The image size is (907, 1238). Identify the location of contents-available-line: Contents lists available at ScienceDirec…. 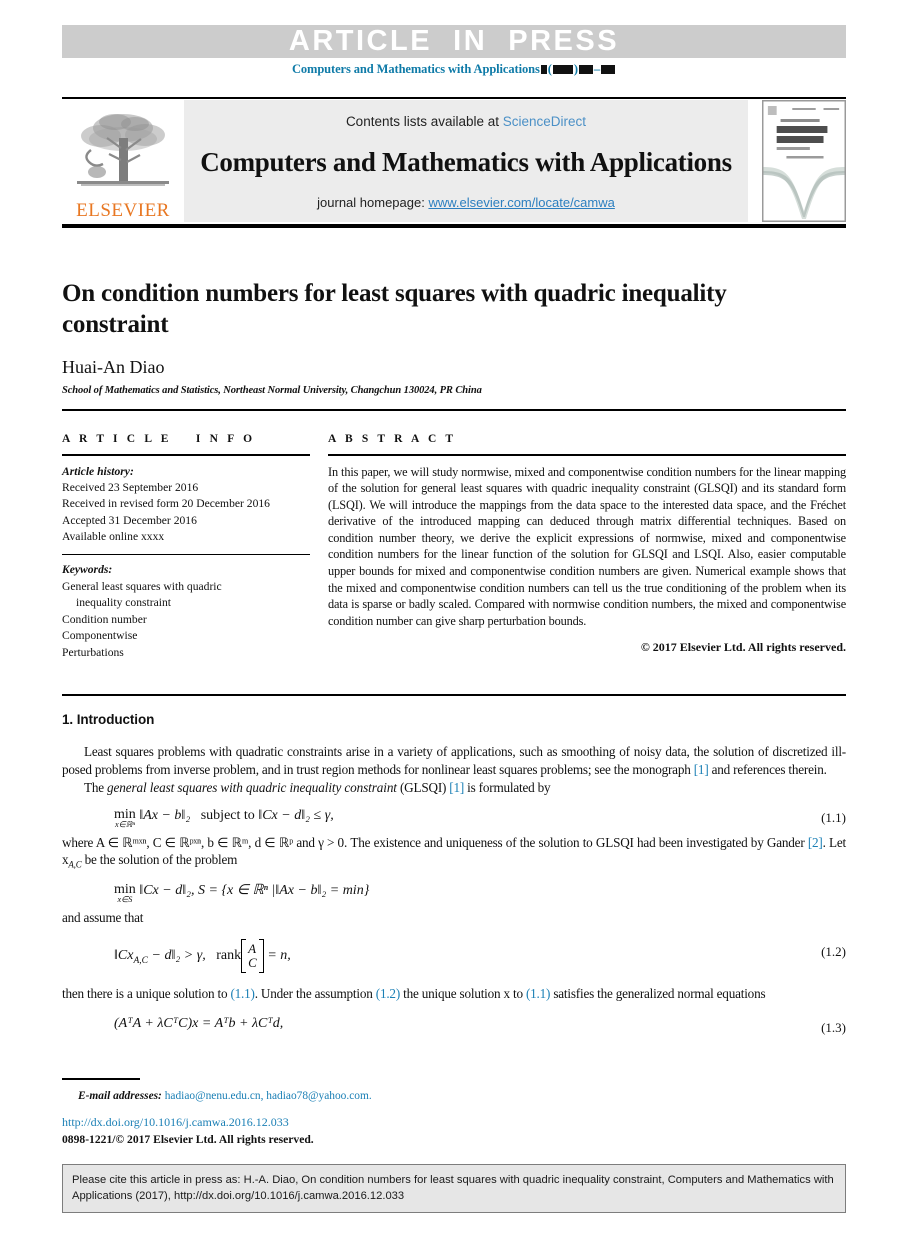
(466, 121).